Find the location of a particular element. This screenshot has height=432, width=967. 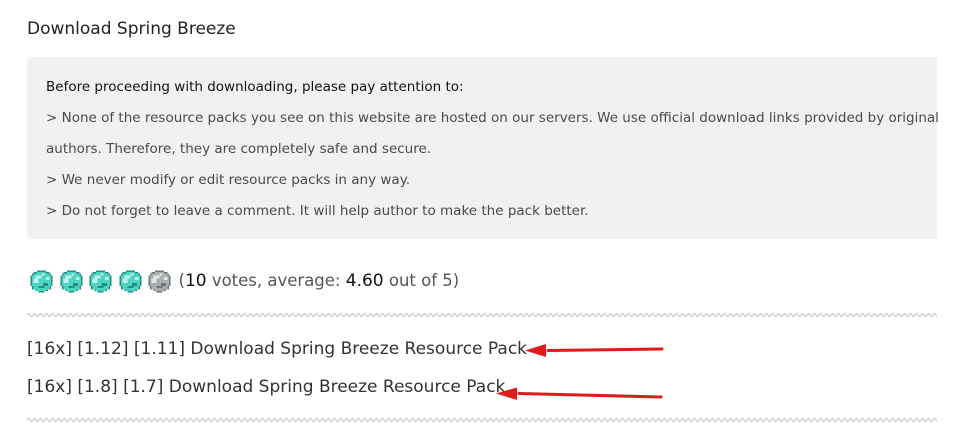

rating-votes: 10 is located at coordinates (195, 281).